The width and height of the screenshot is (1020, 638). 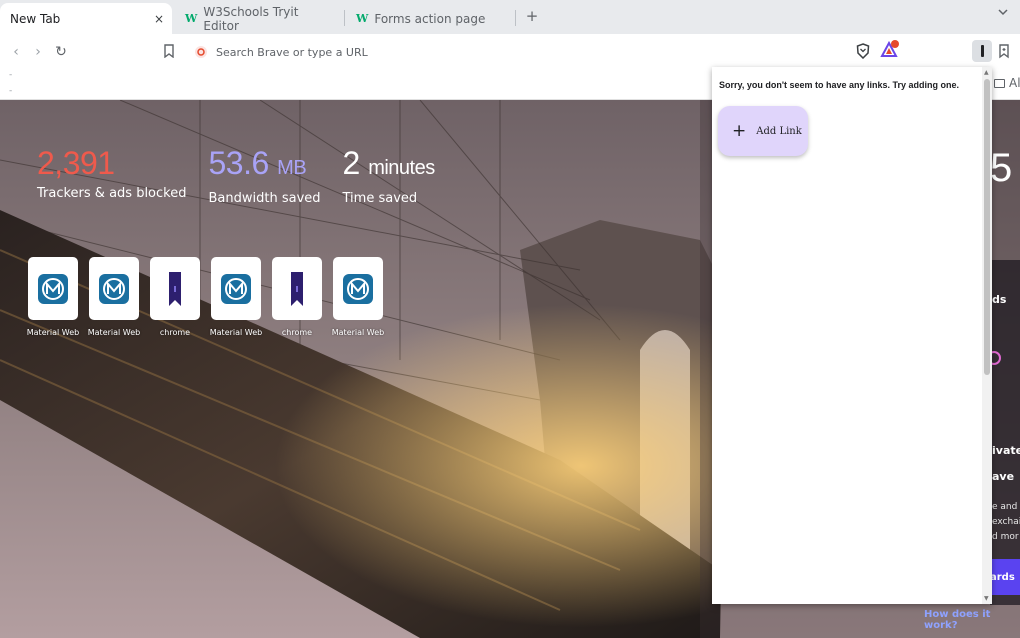 I want to click on tab-forms-action-page: W Forms action page, so click(x=430, y=18).